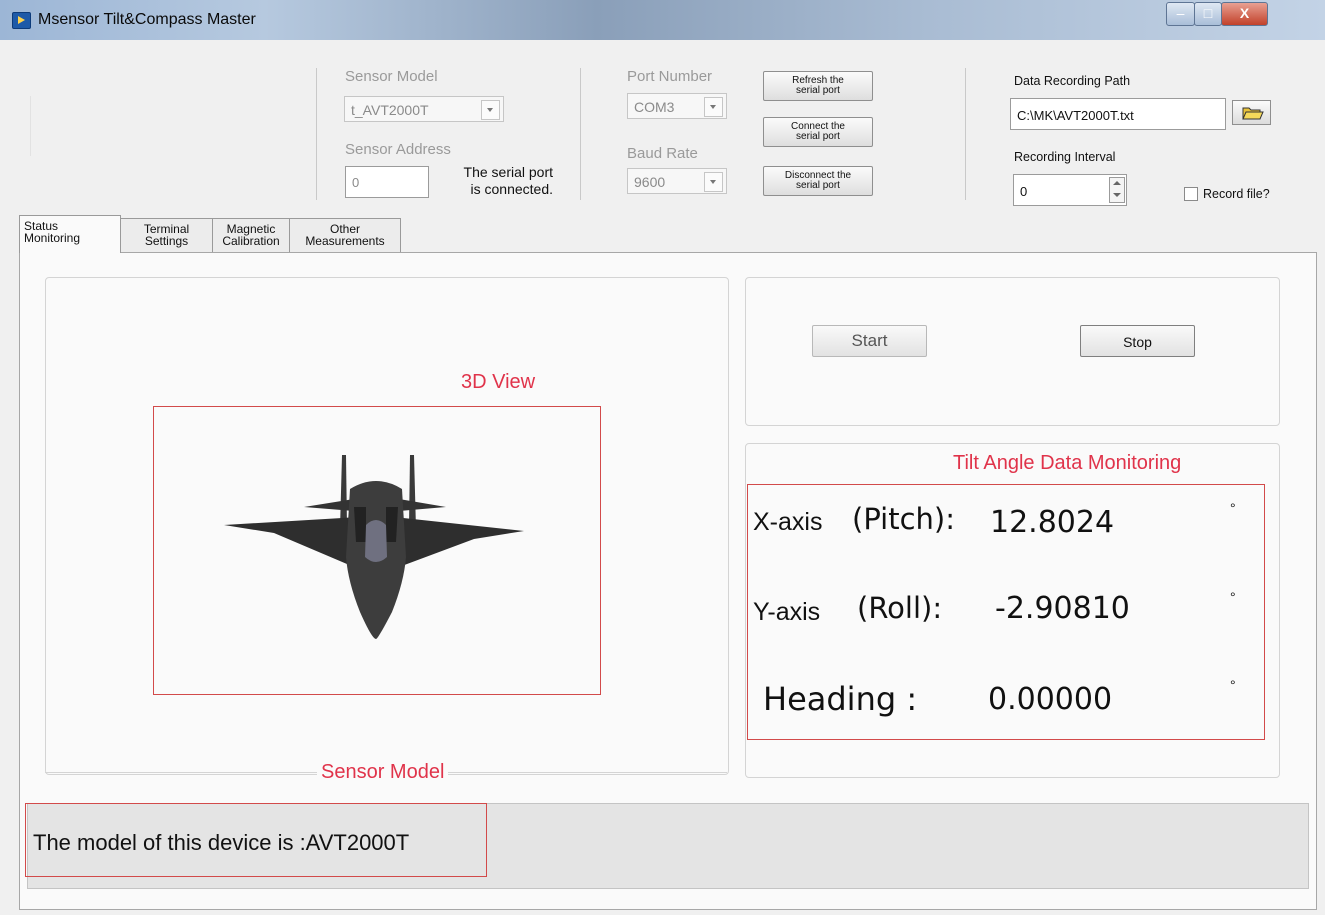 This screenshot has width=1325, height=915. Describe the element at coordinates (166, 241) in the screenshot. I see `tab-label-line2: Settings` at that location.